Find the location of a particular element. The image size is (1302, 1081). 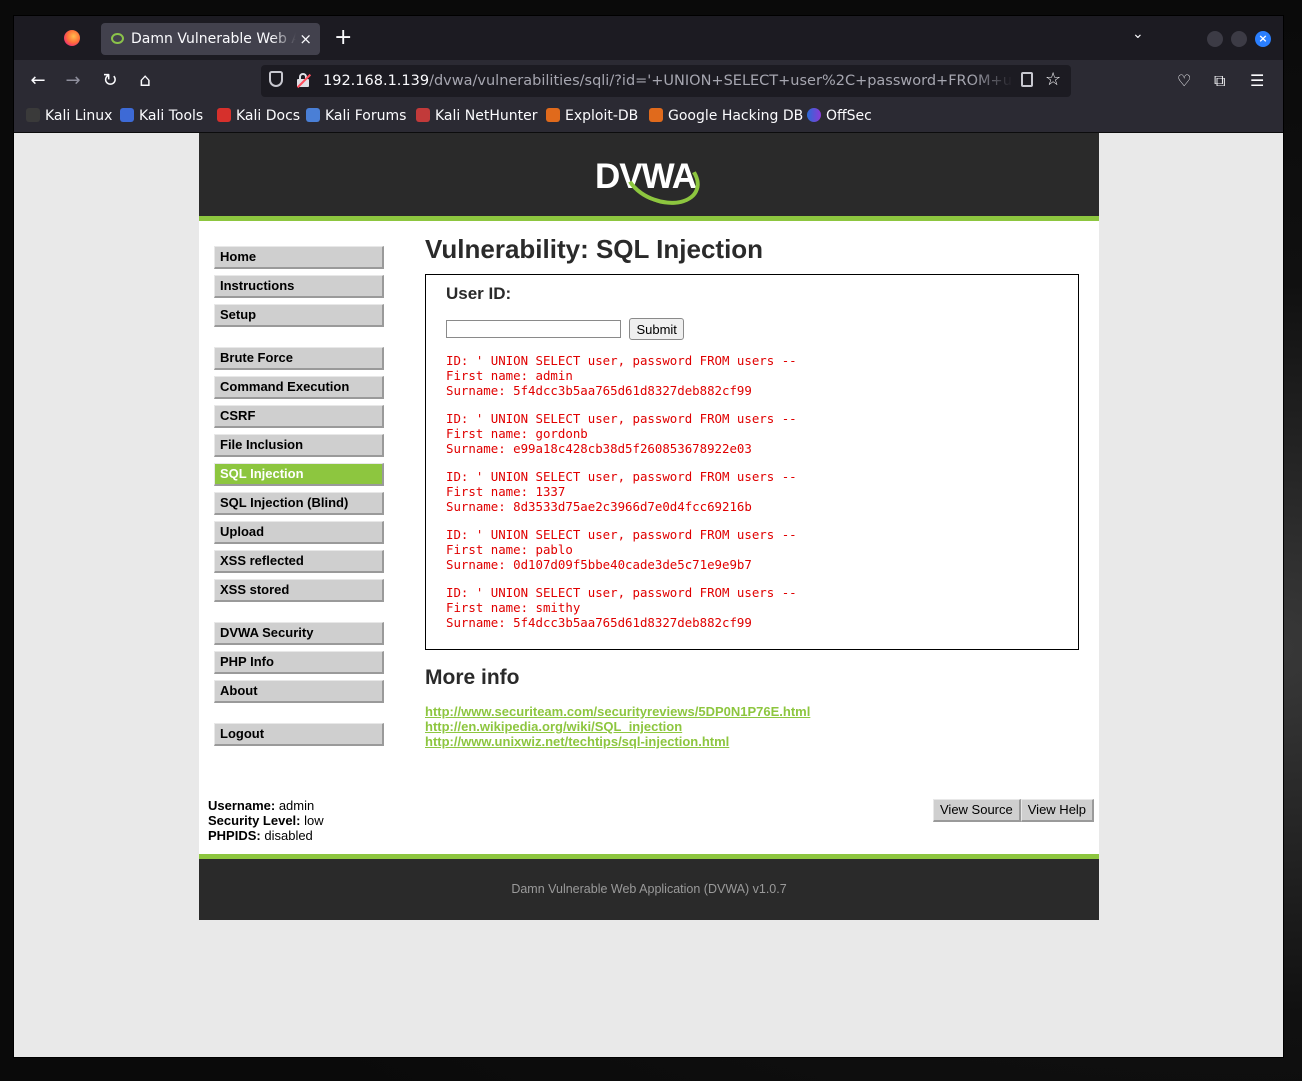

tab-title: Damn Vulnerable Web Application is located at coordinates (213, 39).